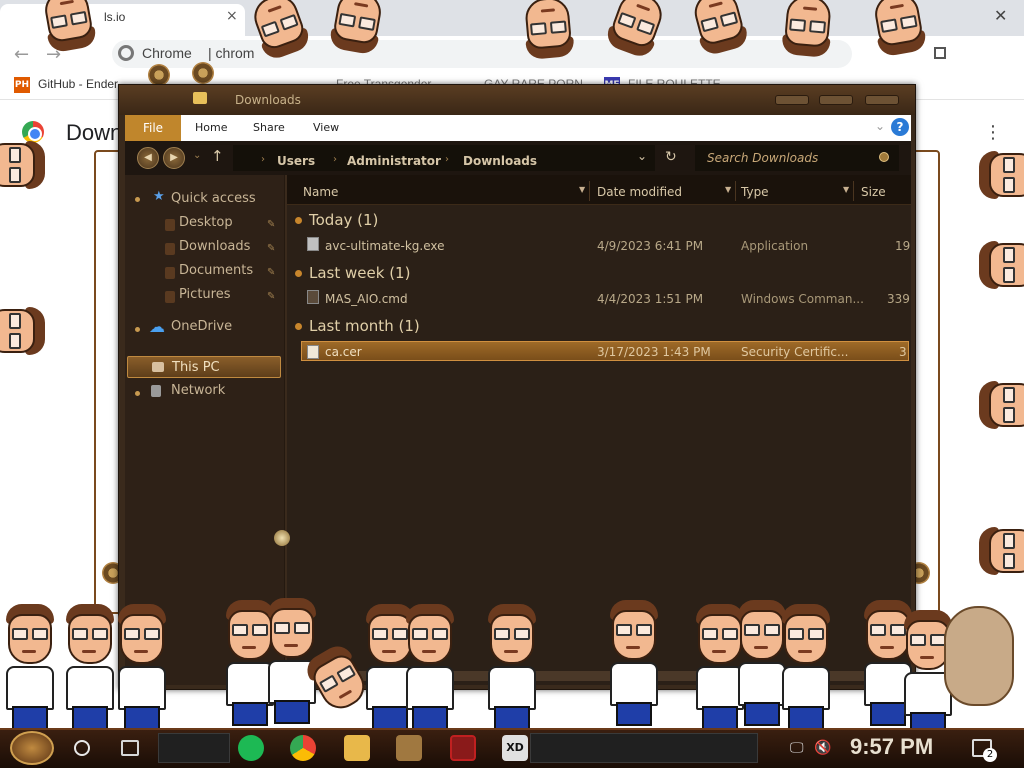 This screenshot has height=768, width=1024. Describe the element at coordinates (755, 192) in the screenshot. I see `column-header-type: Type` at that location.